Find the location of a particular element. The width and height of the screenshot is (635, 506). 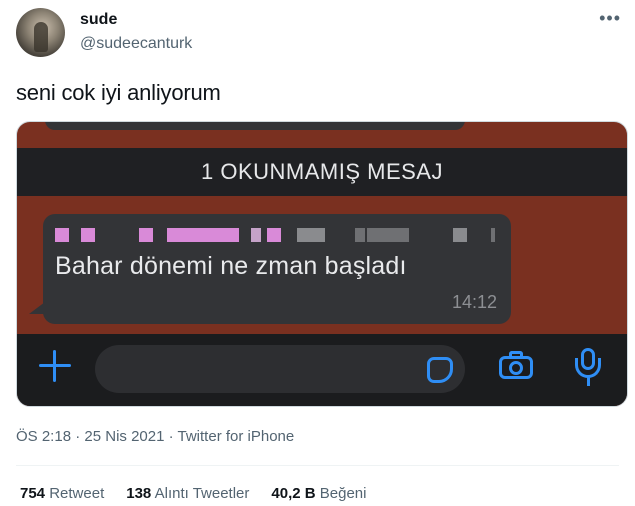

microphone-icon is located at coordinates (588, 368).